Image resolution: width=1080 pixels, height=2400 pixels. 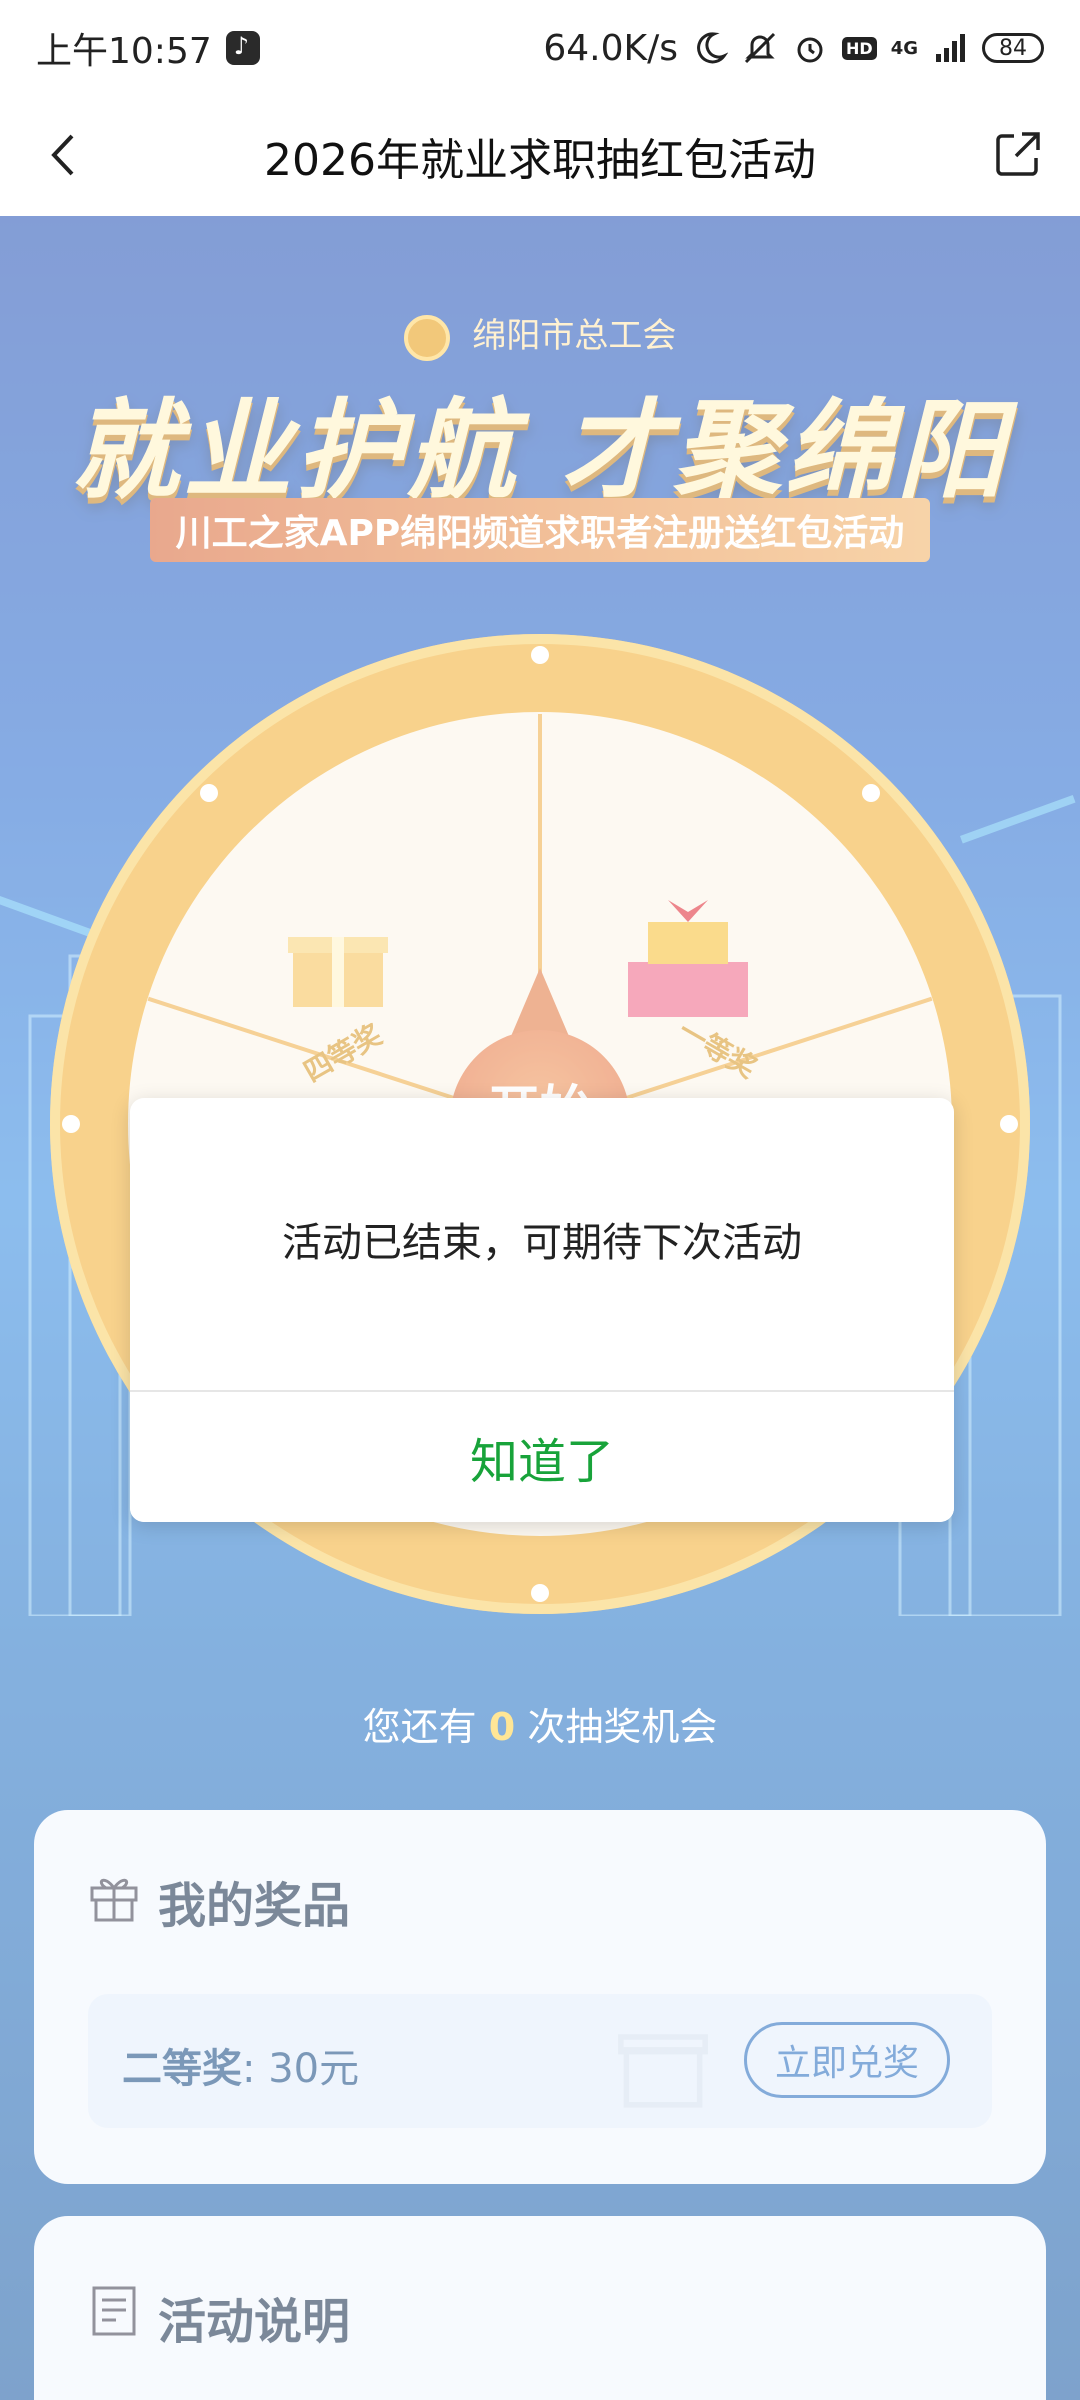 I want to click on dialog-confirm-button: 知道了, so click(x=542, y=1457).